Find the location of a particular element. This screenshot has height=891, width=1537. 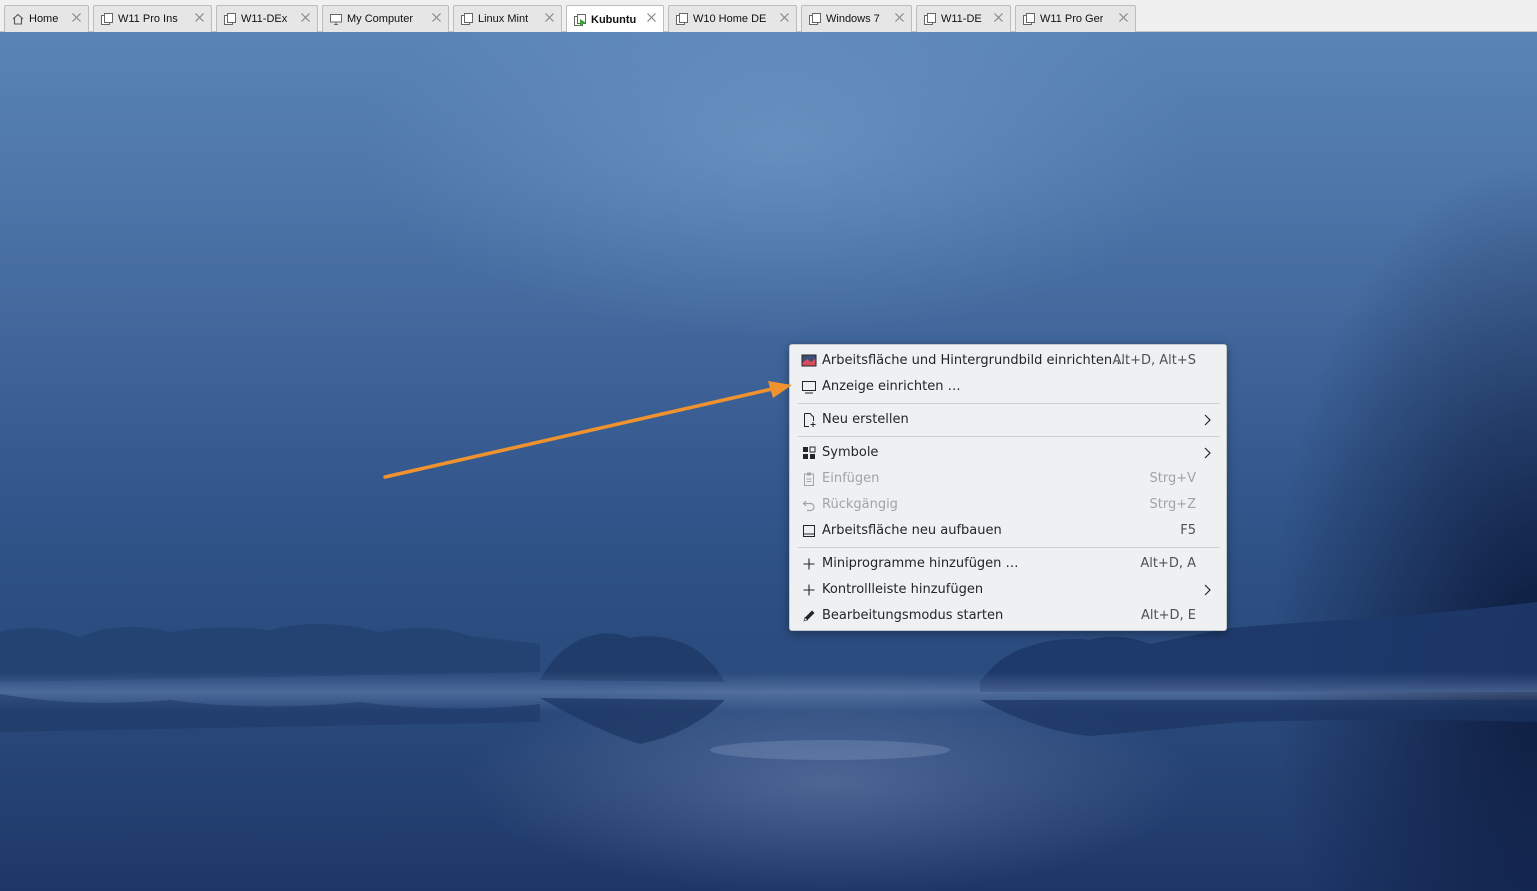

tab-label: W11 Pro Ger is located at coordinates (1072, 19).